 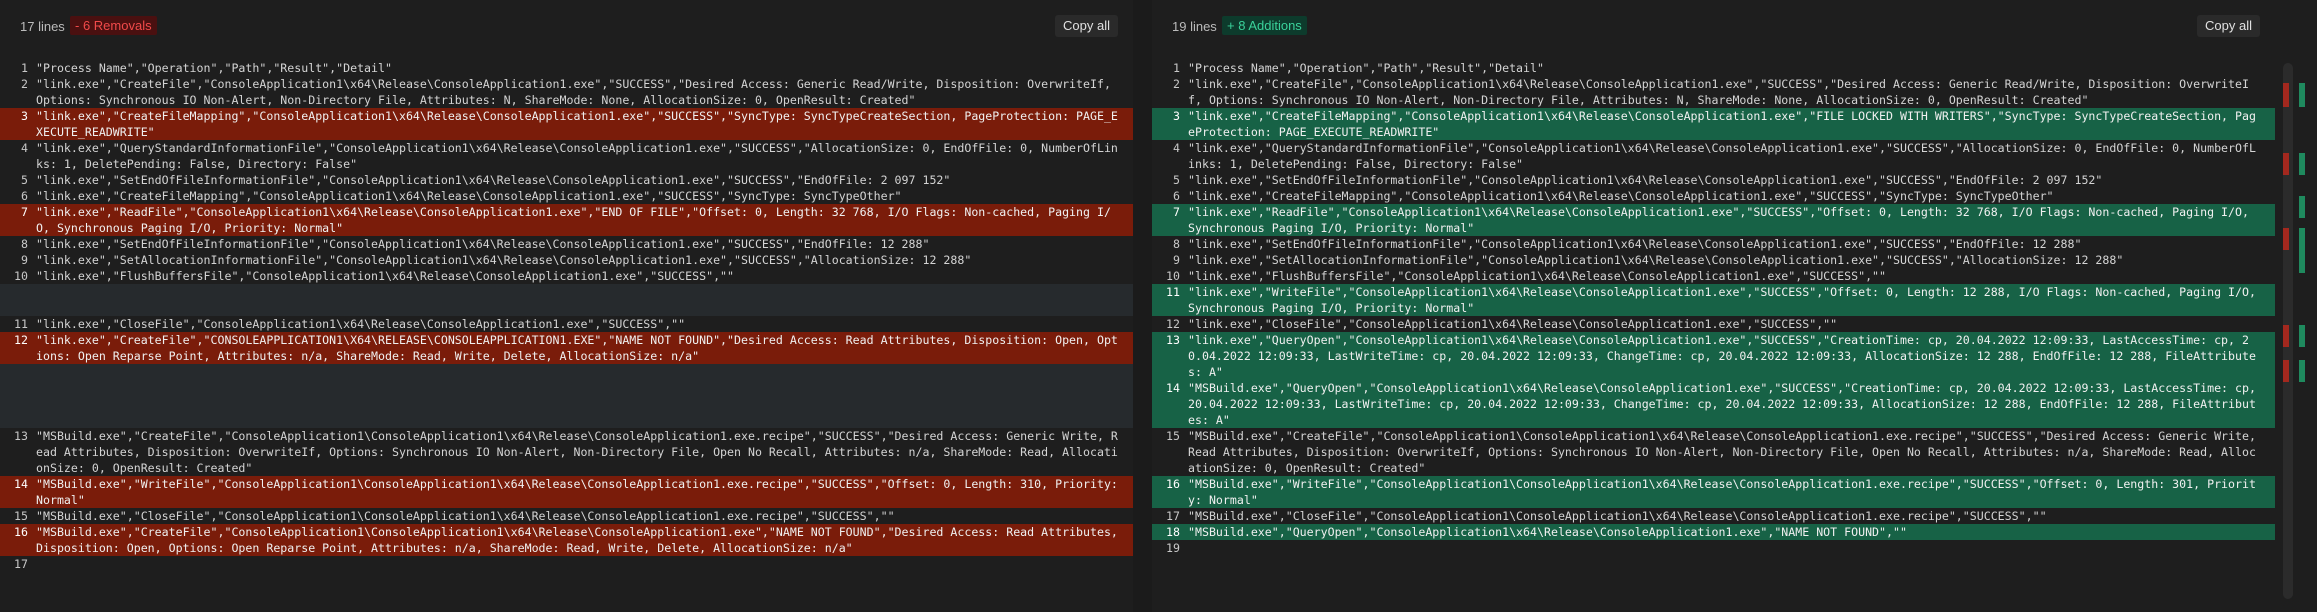 I want to click on line-number: 3, so click(x=24, y=116).